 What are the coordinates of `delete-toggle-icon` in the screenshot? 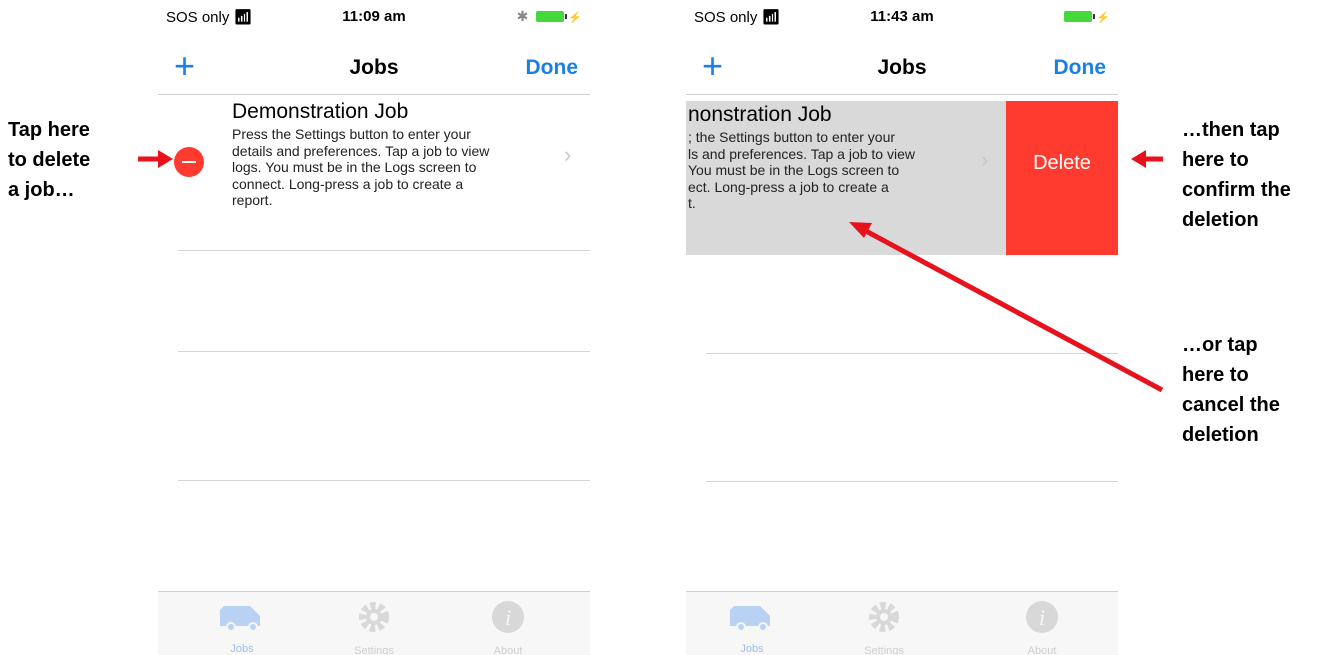 It's located at (189, 162).